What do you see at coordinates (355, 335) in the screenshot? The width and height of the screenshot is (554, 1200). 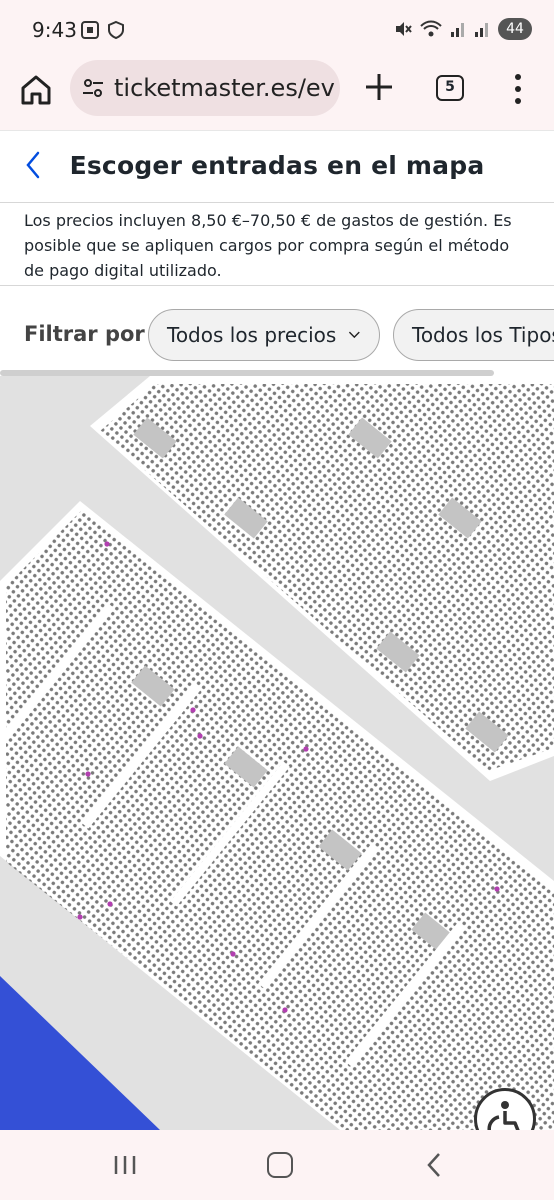 I see `chevron-down-icon` at bounding box center [355, 335].